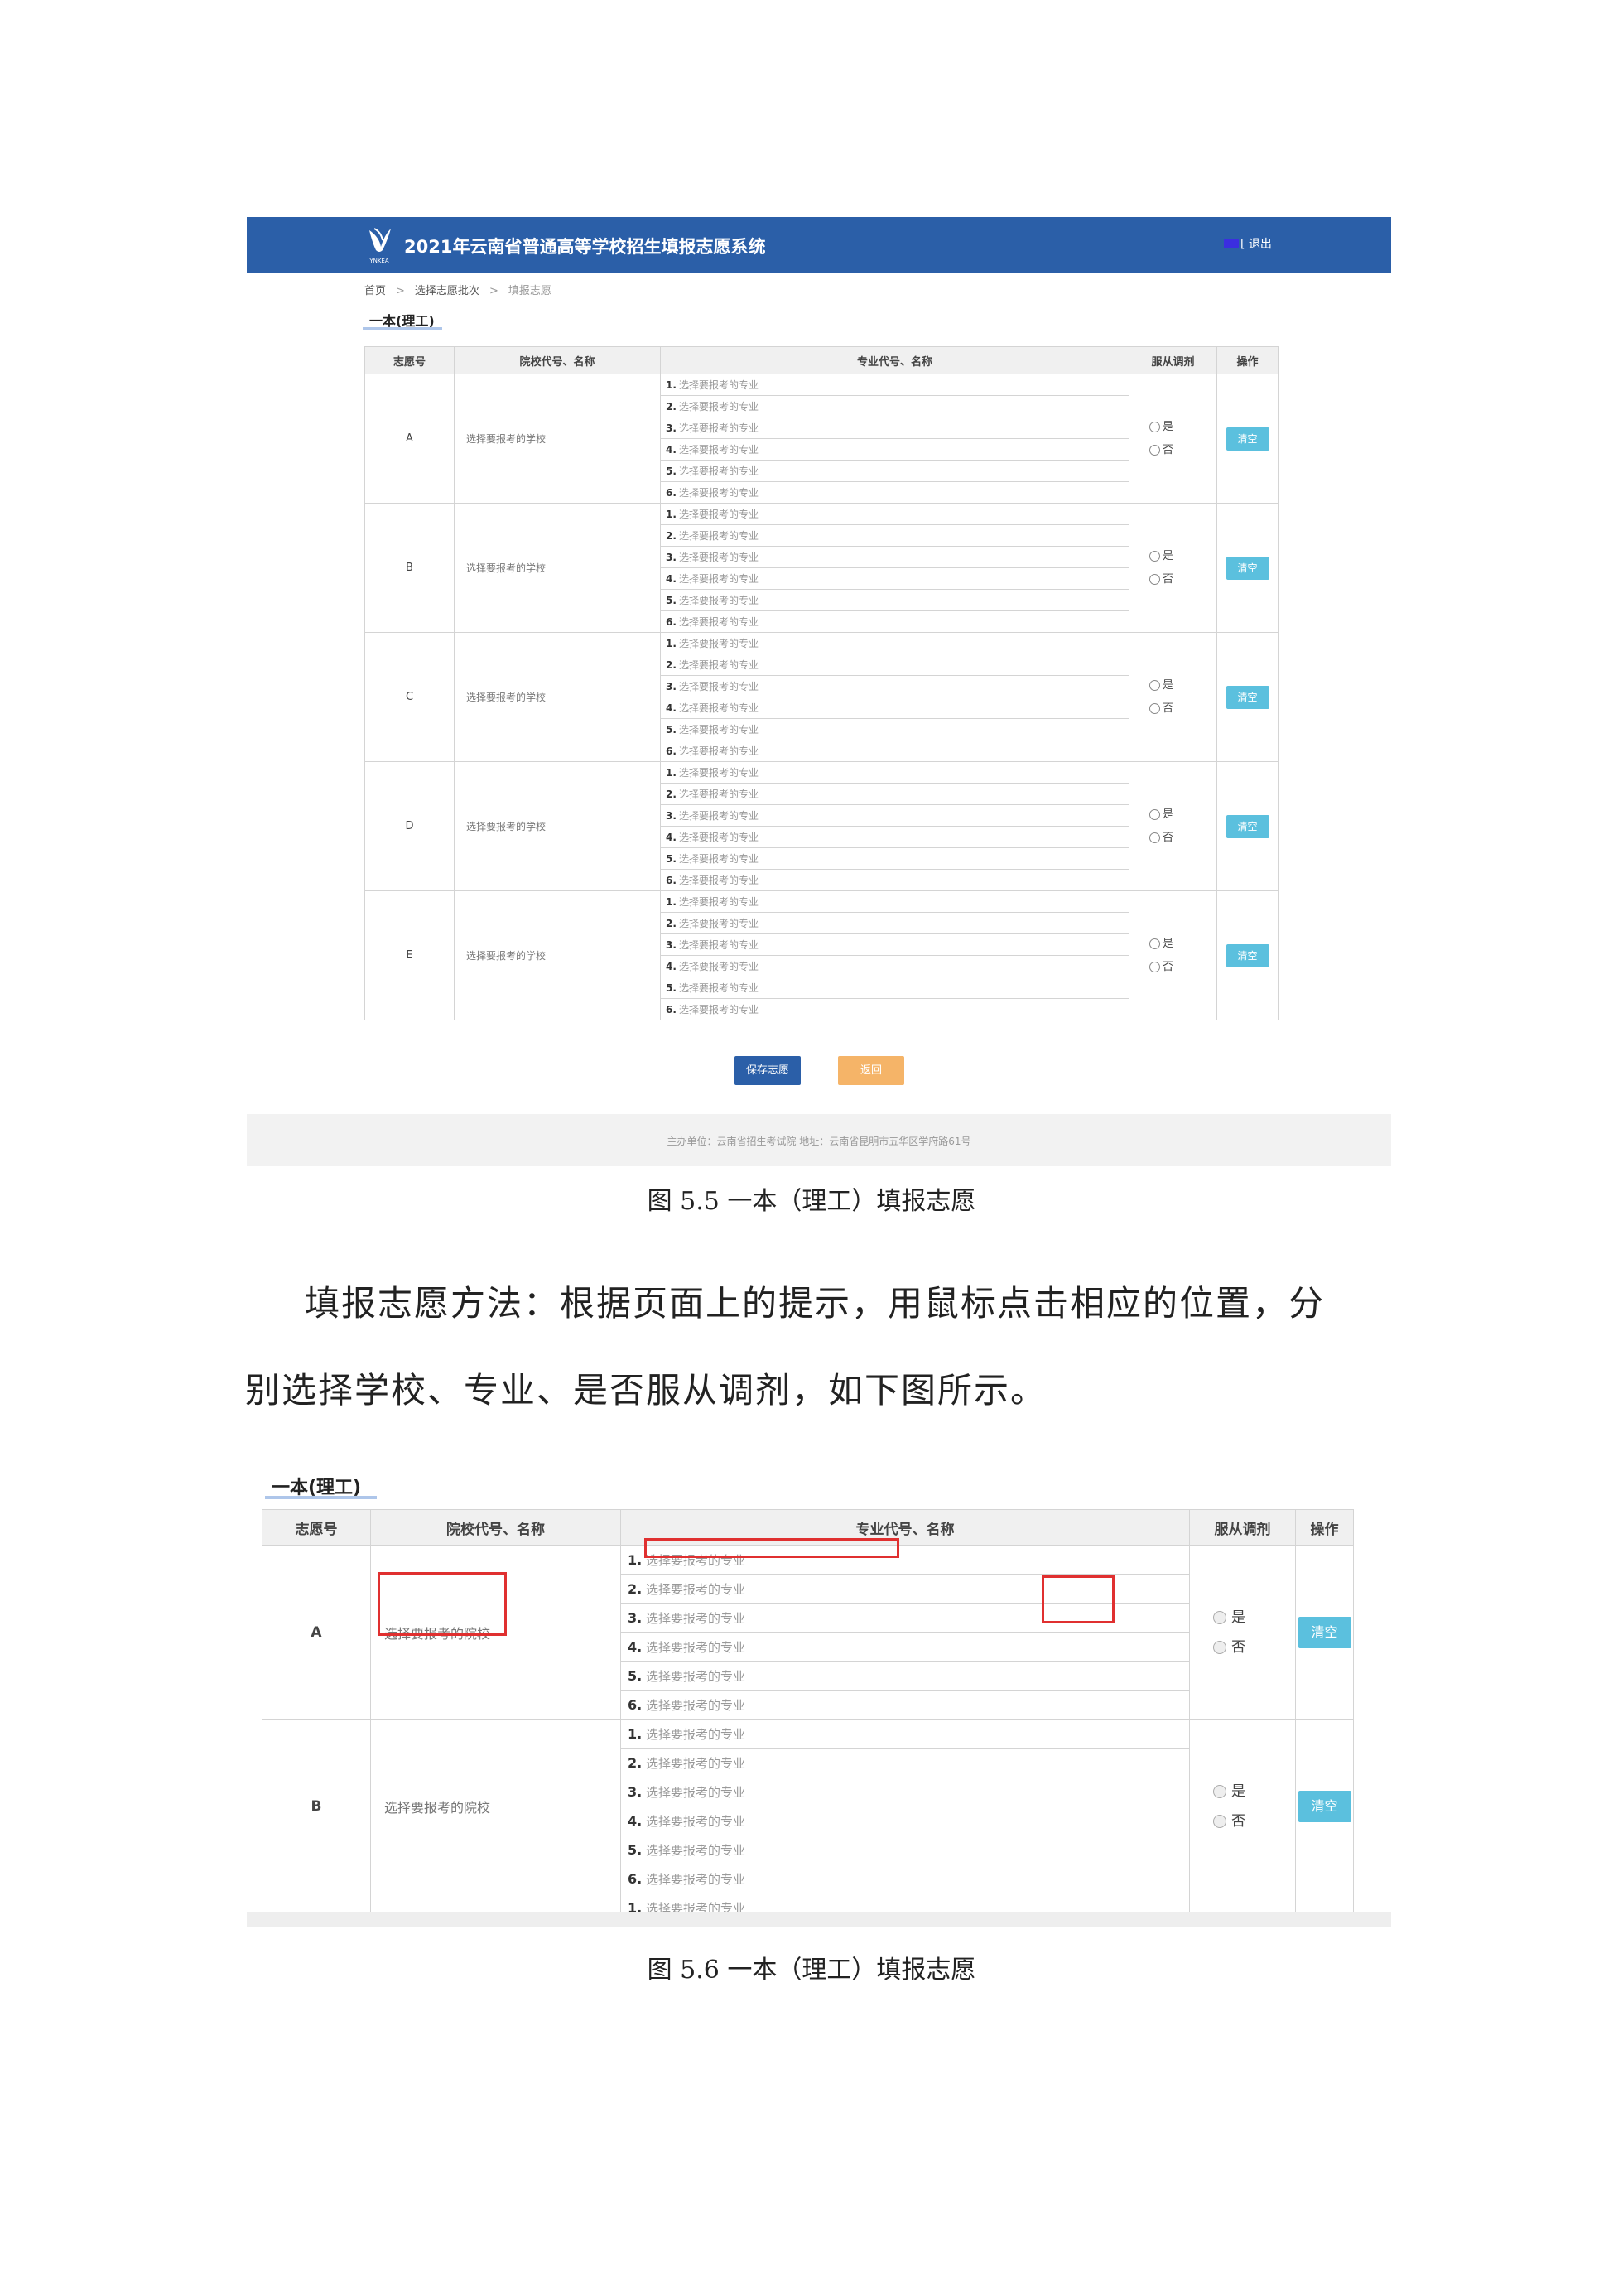  What do you see at coordinates (447, 291) in the screenshot?
I see `breadcrumb-select-batch: 选择志愿批次` at bounding box center [447, 291].